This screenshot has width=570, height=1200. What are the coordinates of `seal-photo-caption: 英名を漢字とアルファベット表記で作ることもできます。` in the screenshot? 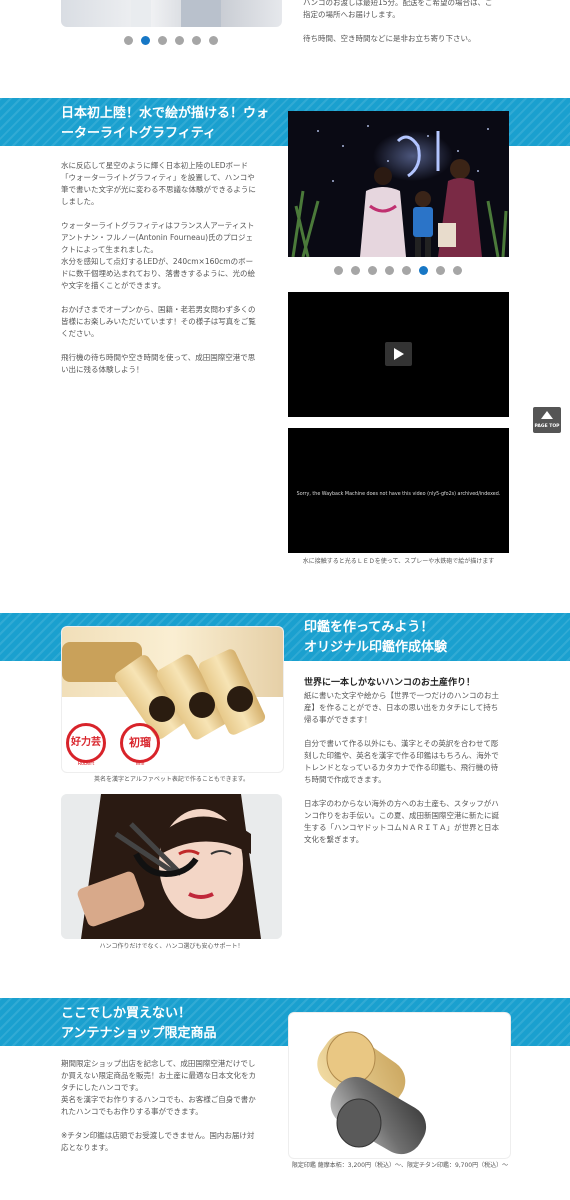 It's located at (171, 779).